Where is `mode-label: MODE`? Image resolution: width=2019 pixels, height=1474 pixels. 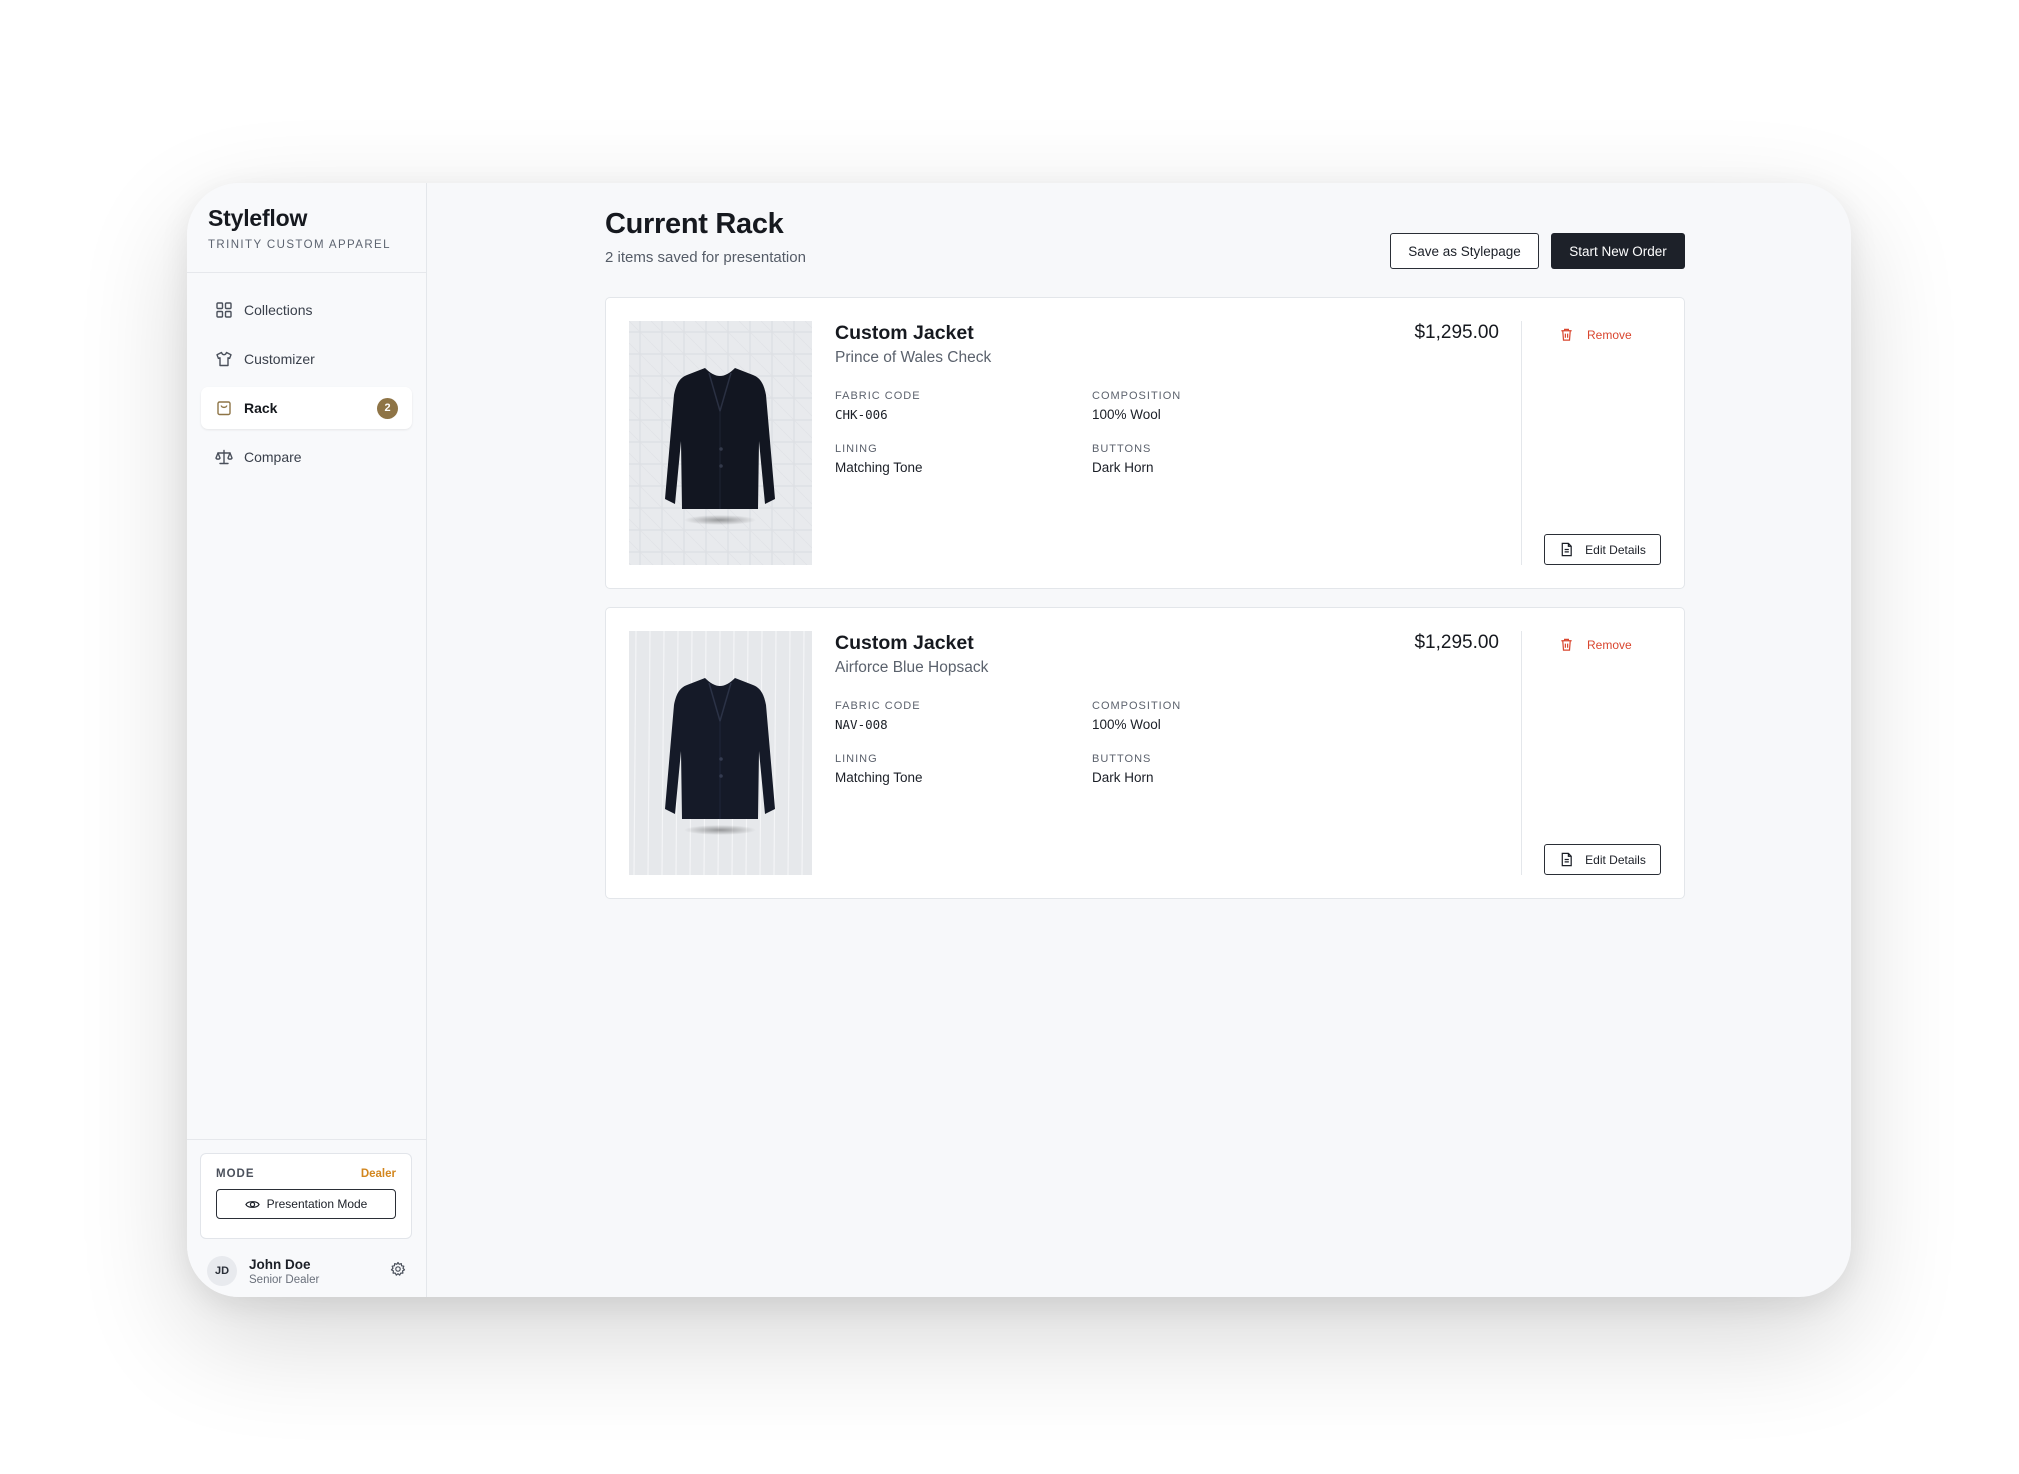
mode-label: MODE is located at coordinates (235, 1174).